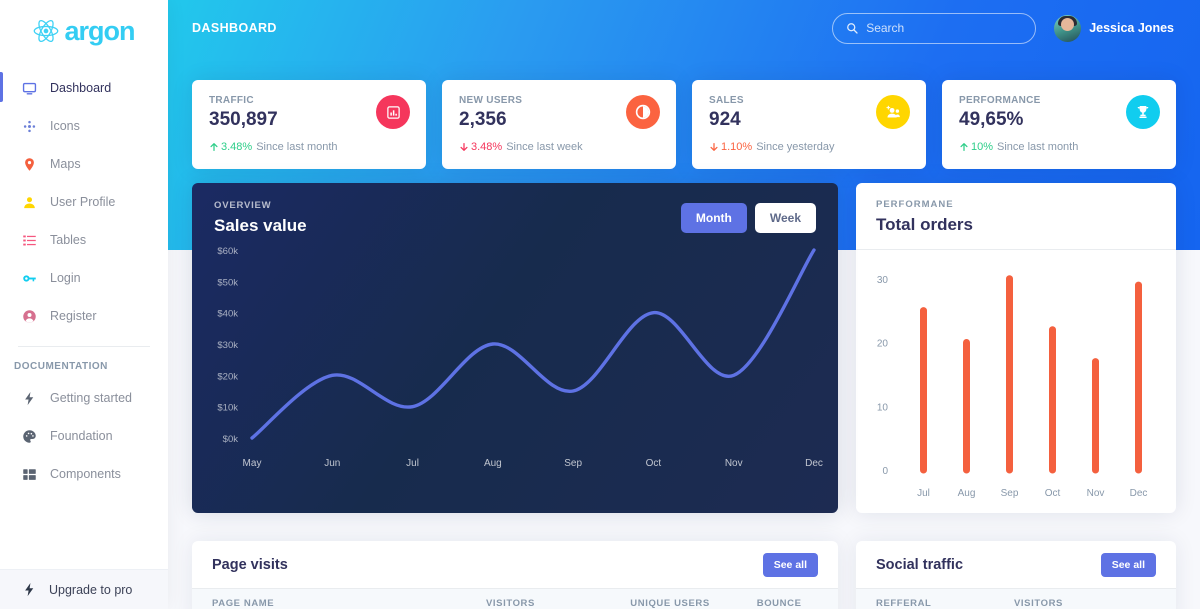 The height and width of the screenshot is (609, 1200). I want to click on stat-delta: 1.10%, so click(730, 147).